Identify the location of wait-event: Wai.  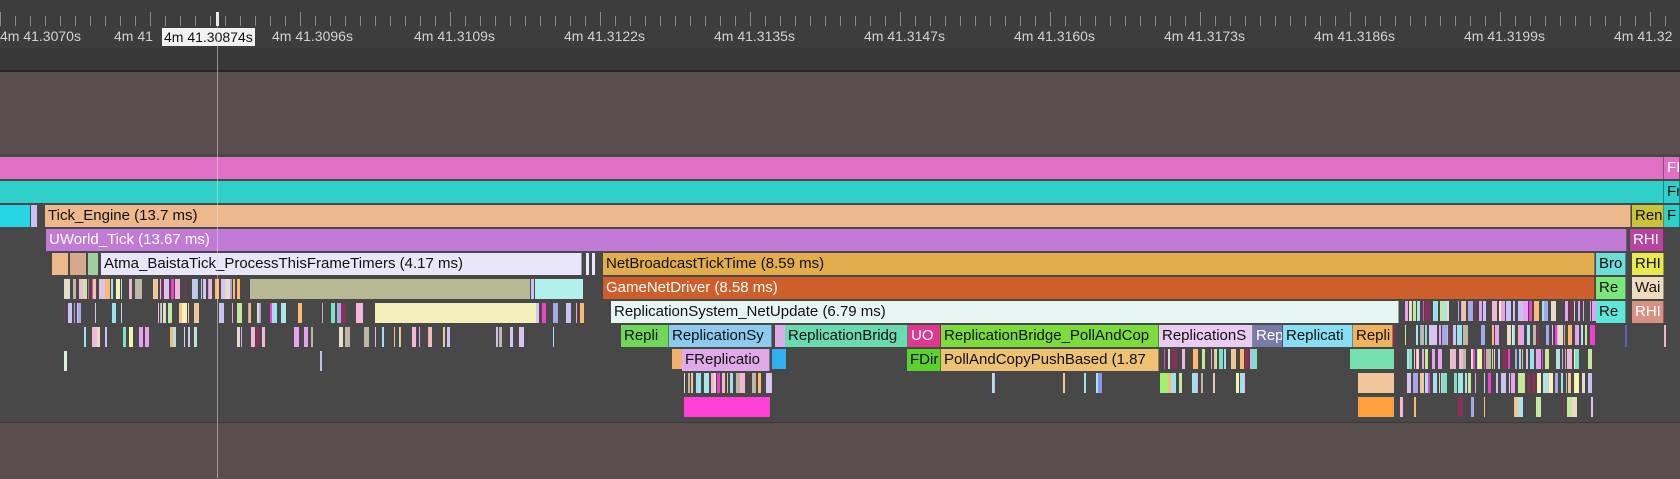
(1648, 288).